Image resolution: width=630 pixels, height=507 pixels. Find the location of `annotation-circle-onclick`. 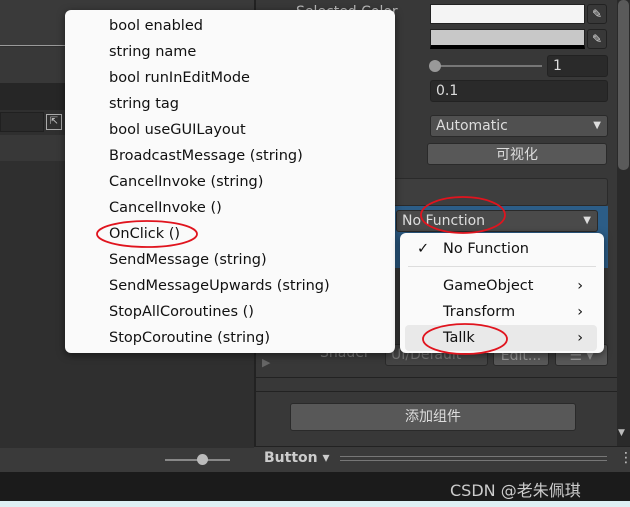

annotation-circle-onclick is located at coordinates (147, 234).